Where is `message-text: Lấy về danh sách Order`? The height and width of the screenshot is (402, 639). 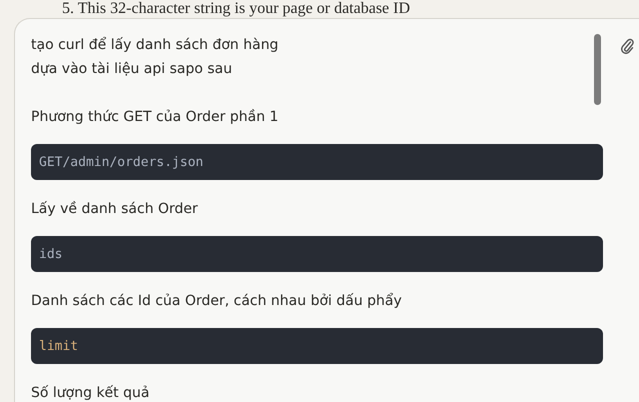
message-text: Lấy về danh sách Order is located at coordinates (114, 209).